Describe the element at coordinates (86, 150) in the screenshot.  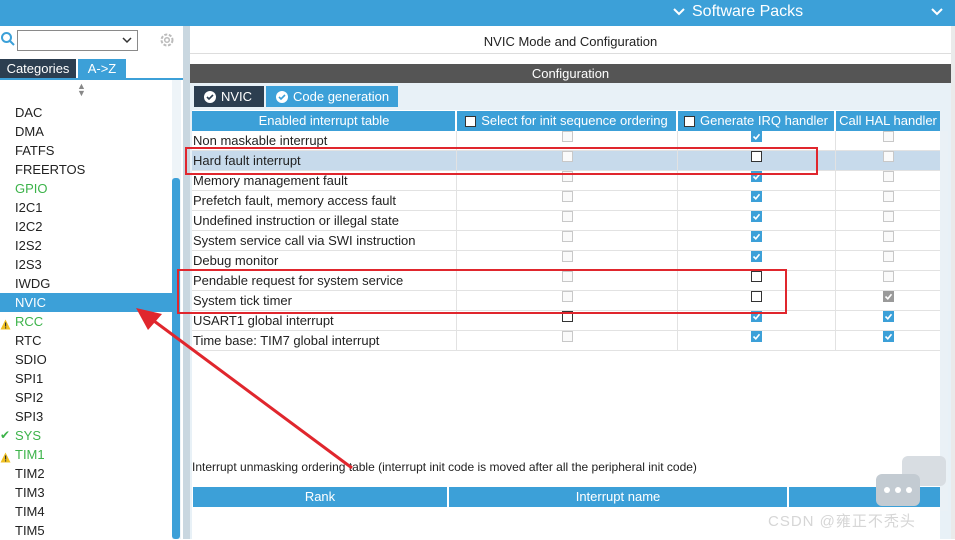
I see `peripheral-item-fatfs: FATFS` at that location.